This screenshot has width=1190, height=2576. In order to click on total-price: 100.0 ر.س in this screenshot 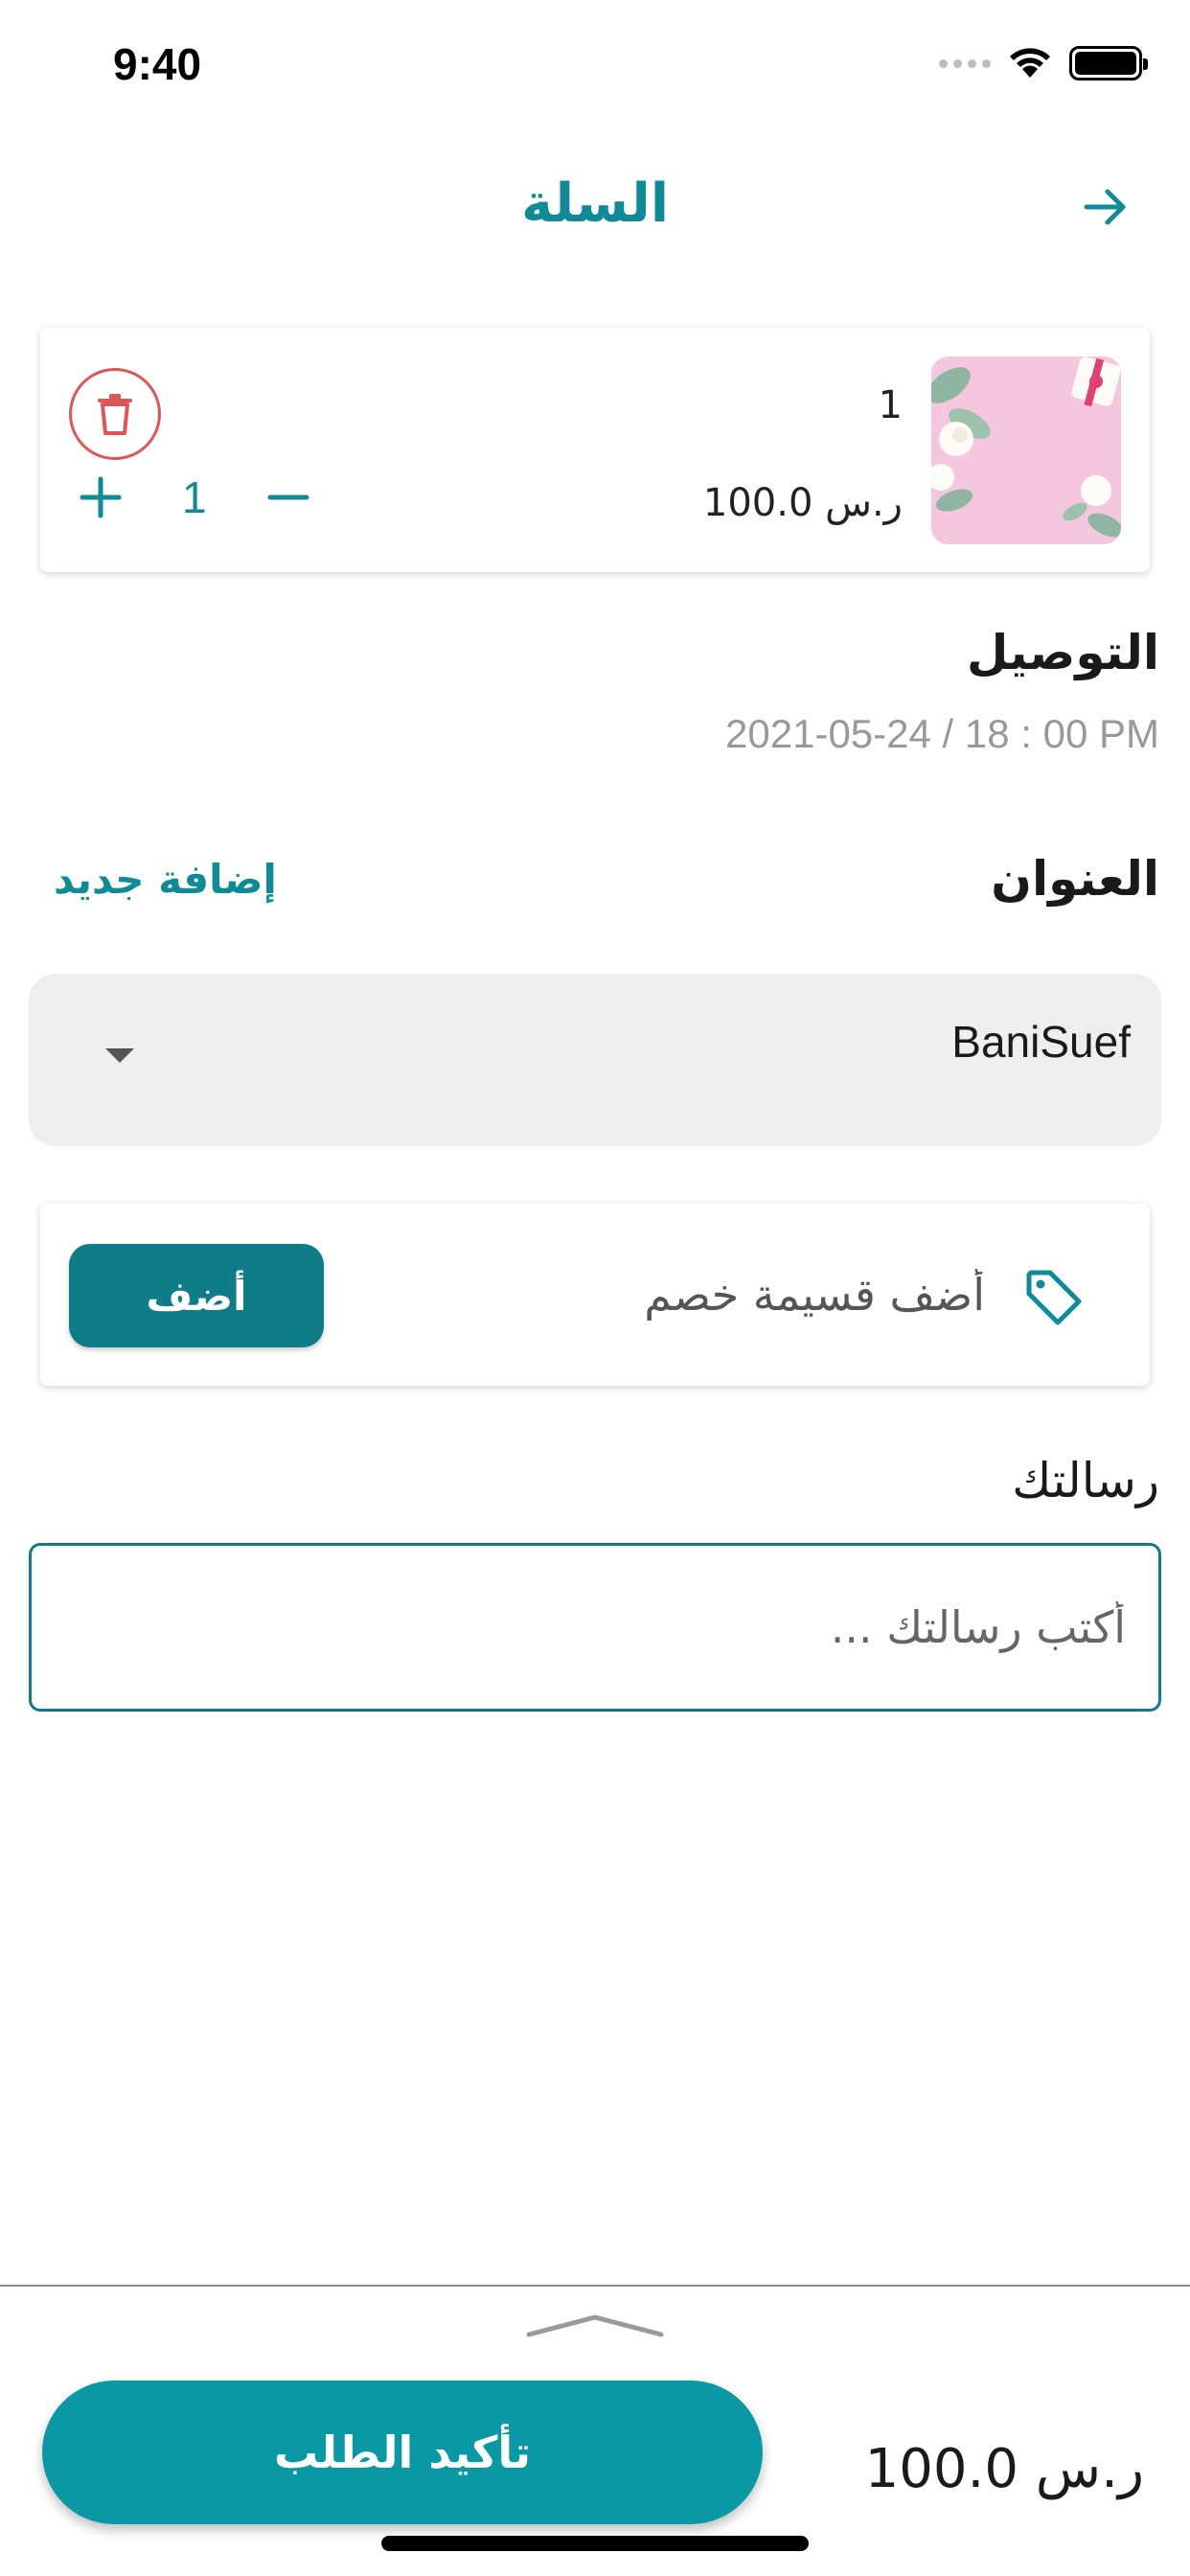, I will do `click(1004, 2469)`.